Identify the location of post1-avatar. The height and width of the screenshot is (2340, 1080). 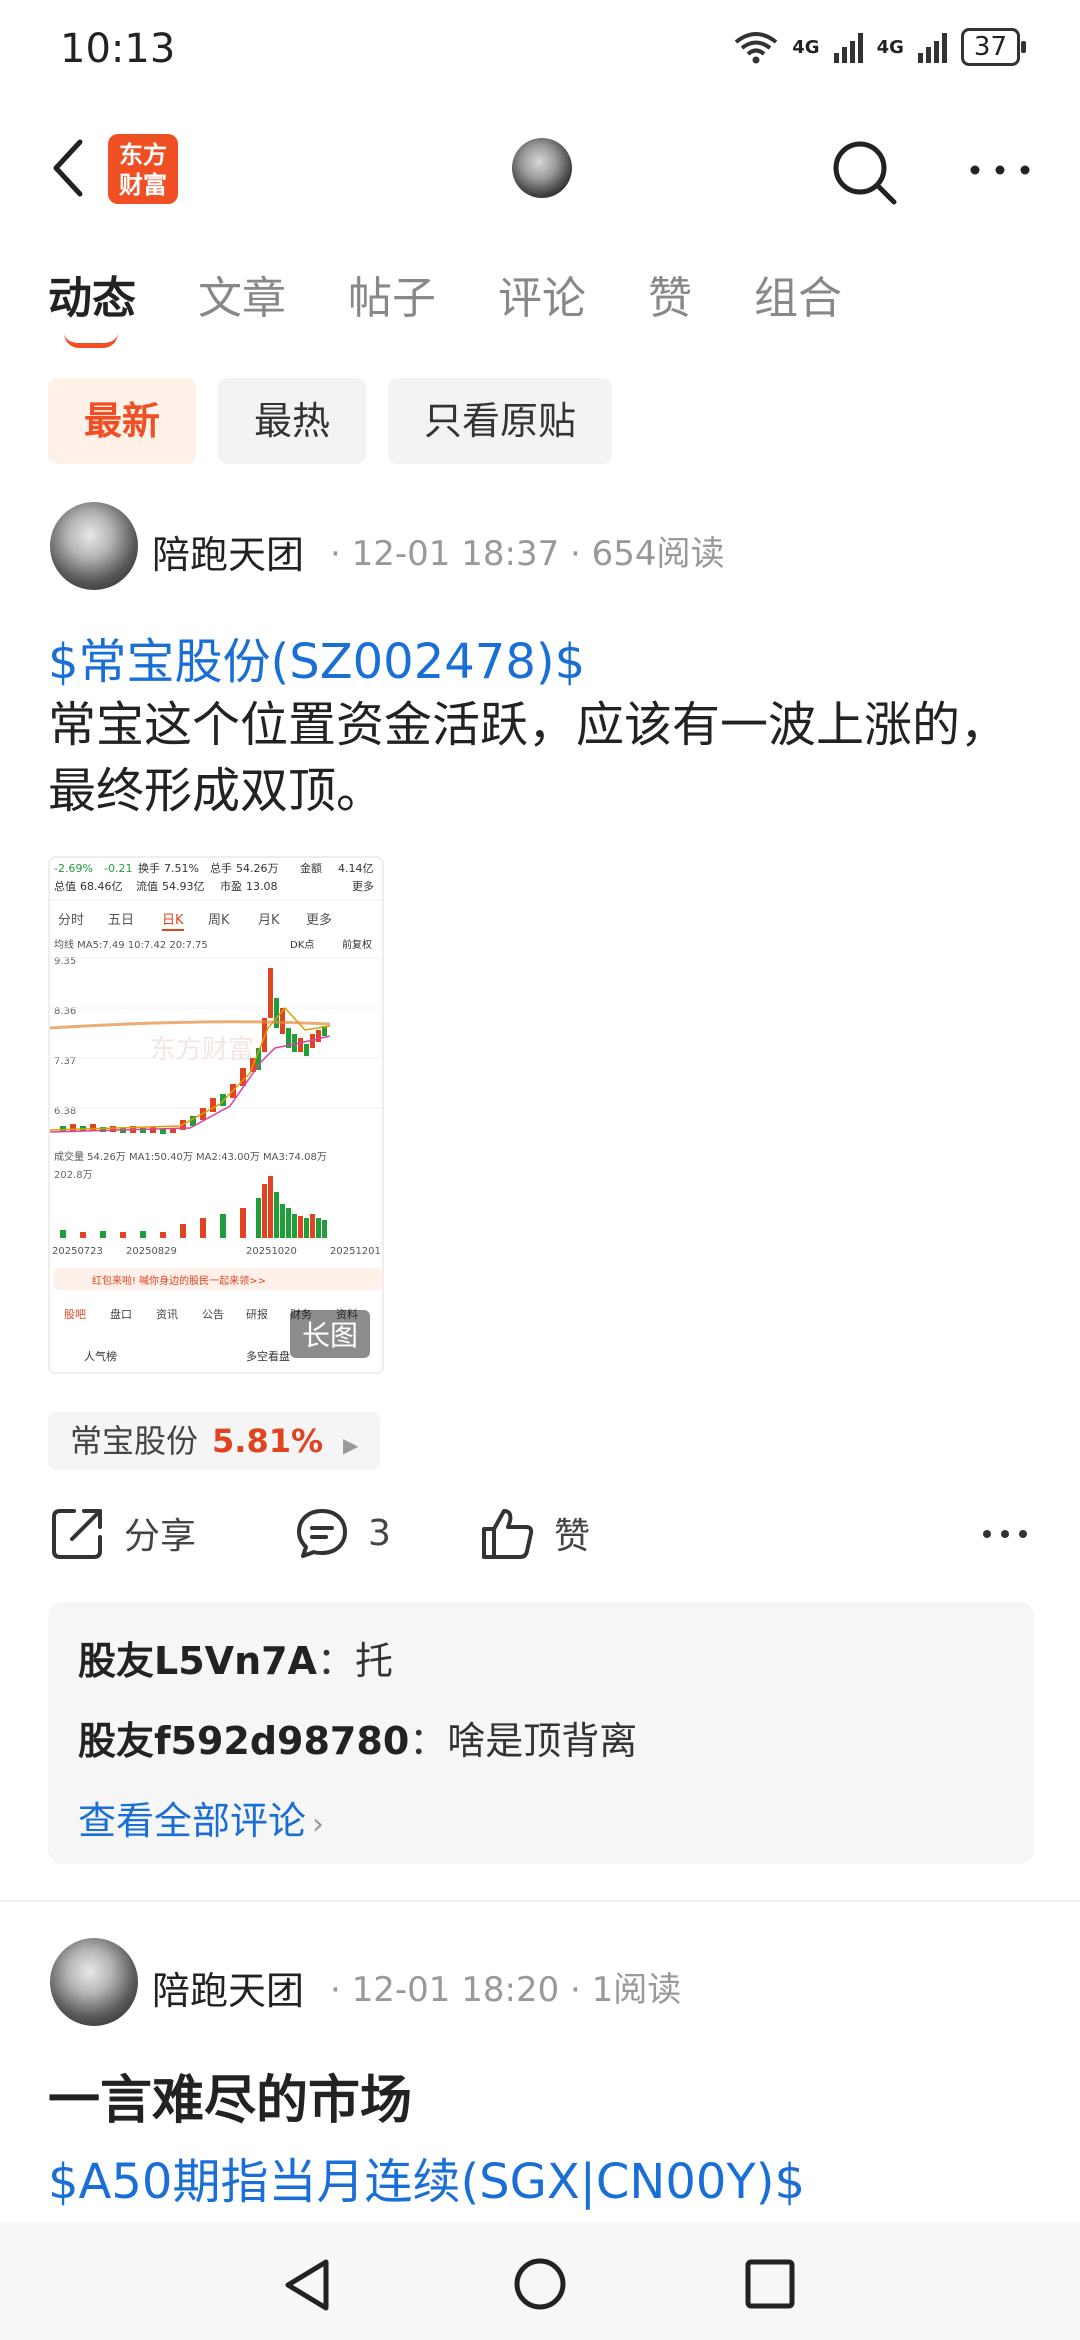
(94, 546).